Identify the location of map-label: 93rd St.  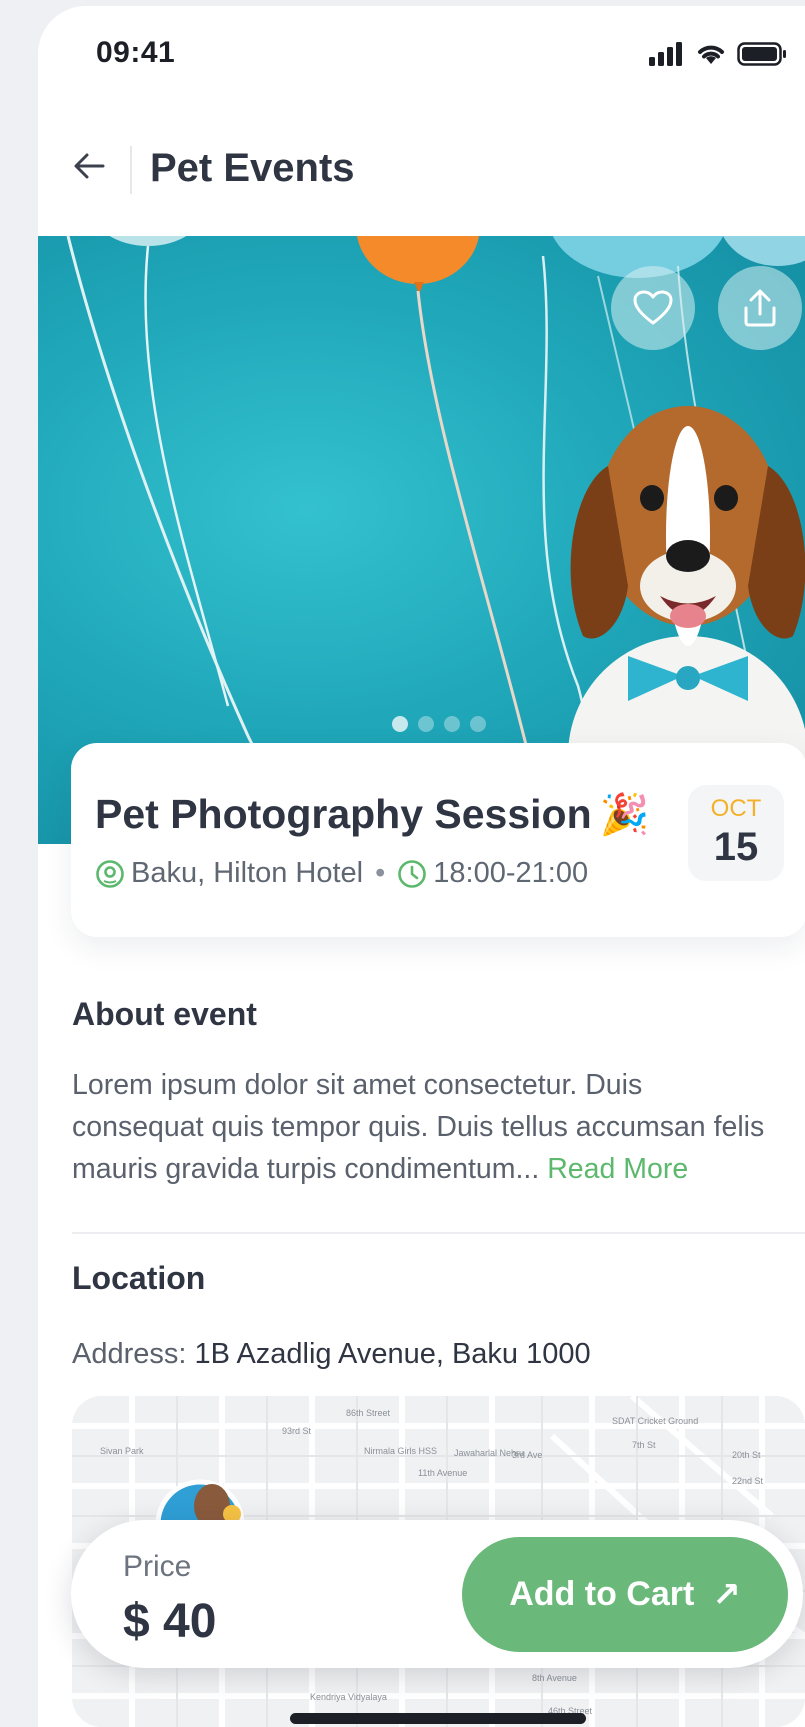
(297, 1431).